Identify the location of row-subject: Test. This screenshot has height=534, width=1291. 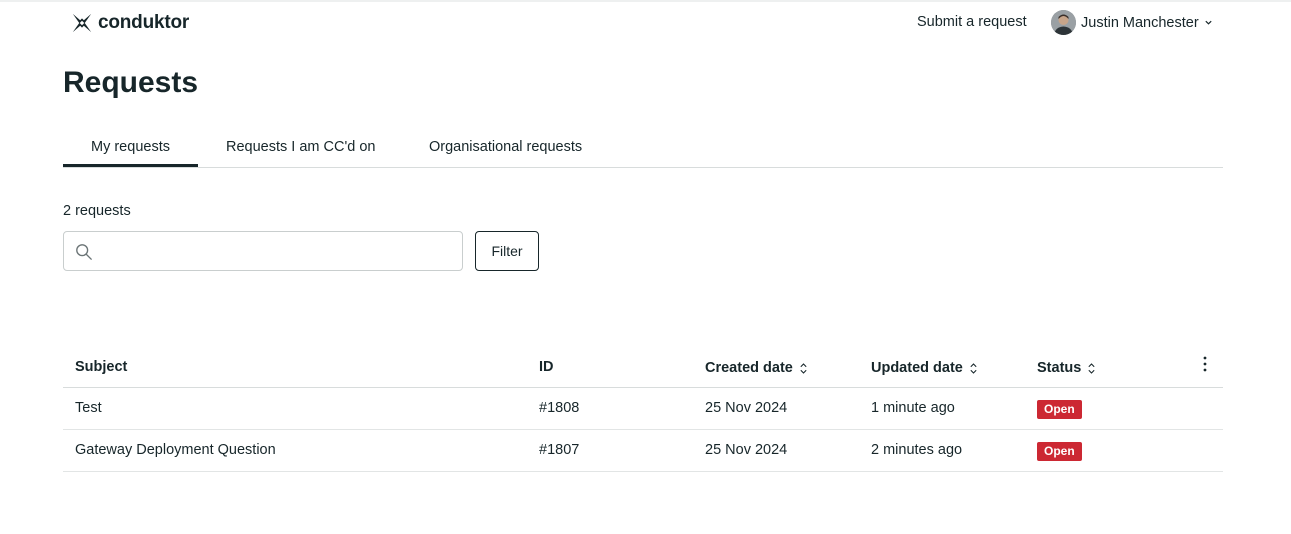
(88, 408).